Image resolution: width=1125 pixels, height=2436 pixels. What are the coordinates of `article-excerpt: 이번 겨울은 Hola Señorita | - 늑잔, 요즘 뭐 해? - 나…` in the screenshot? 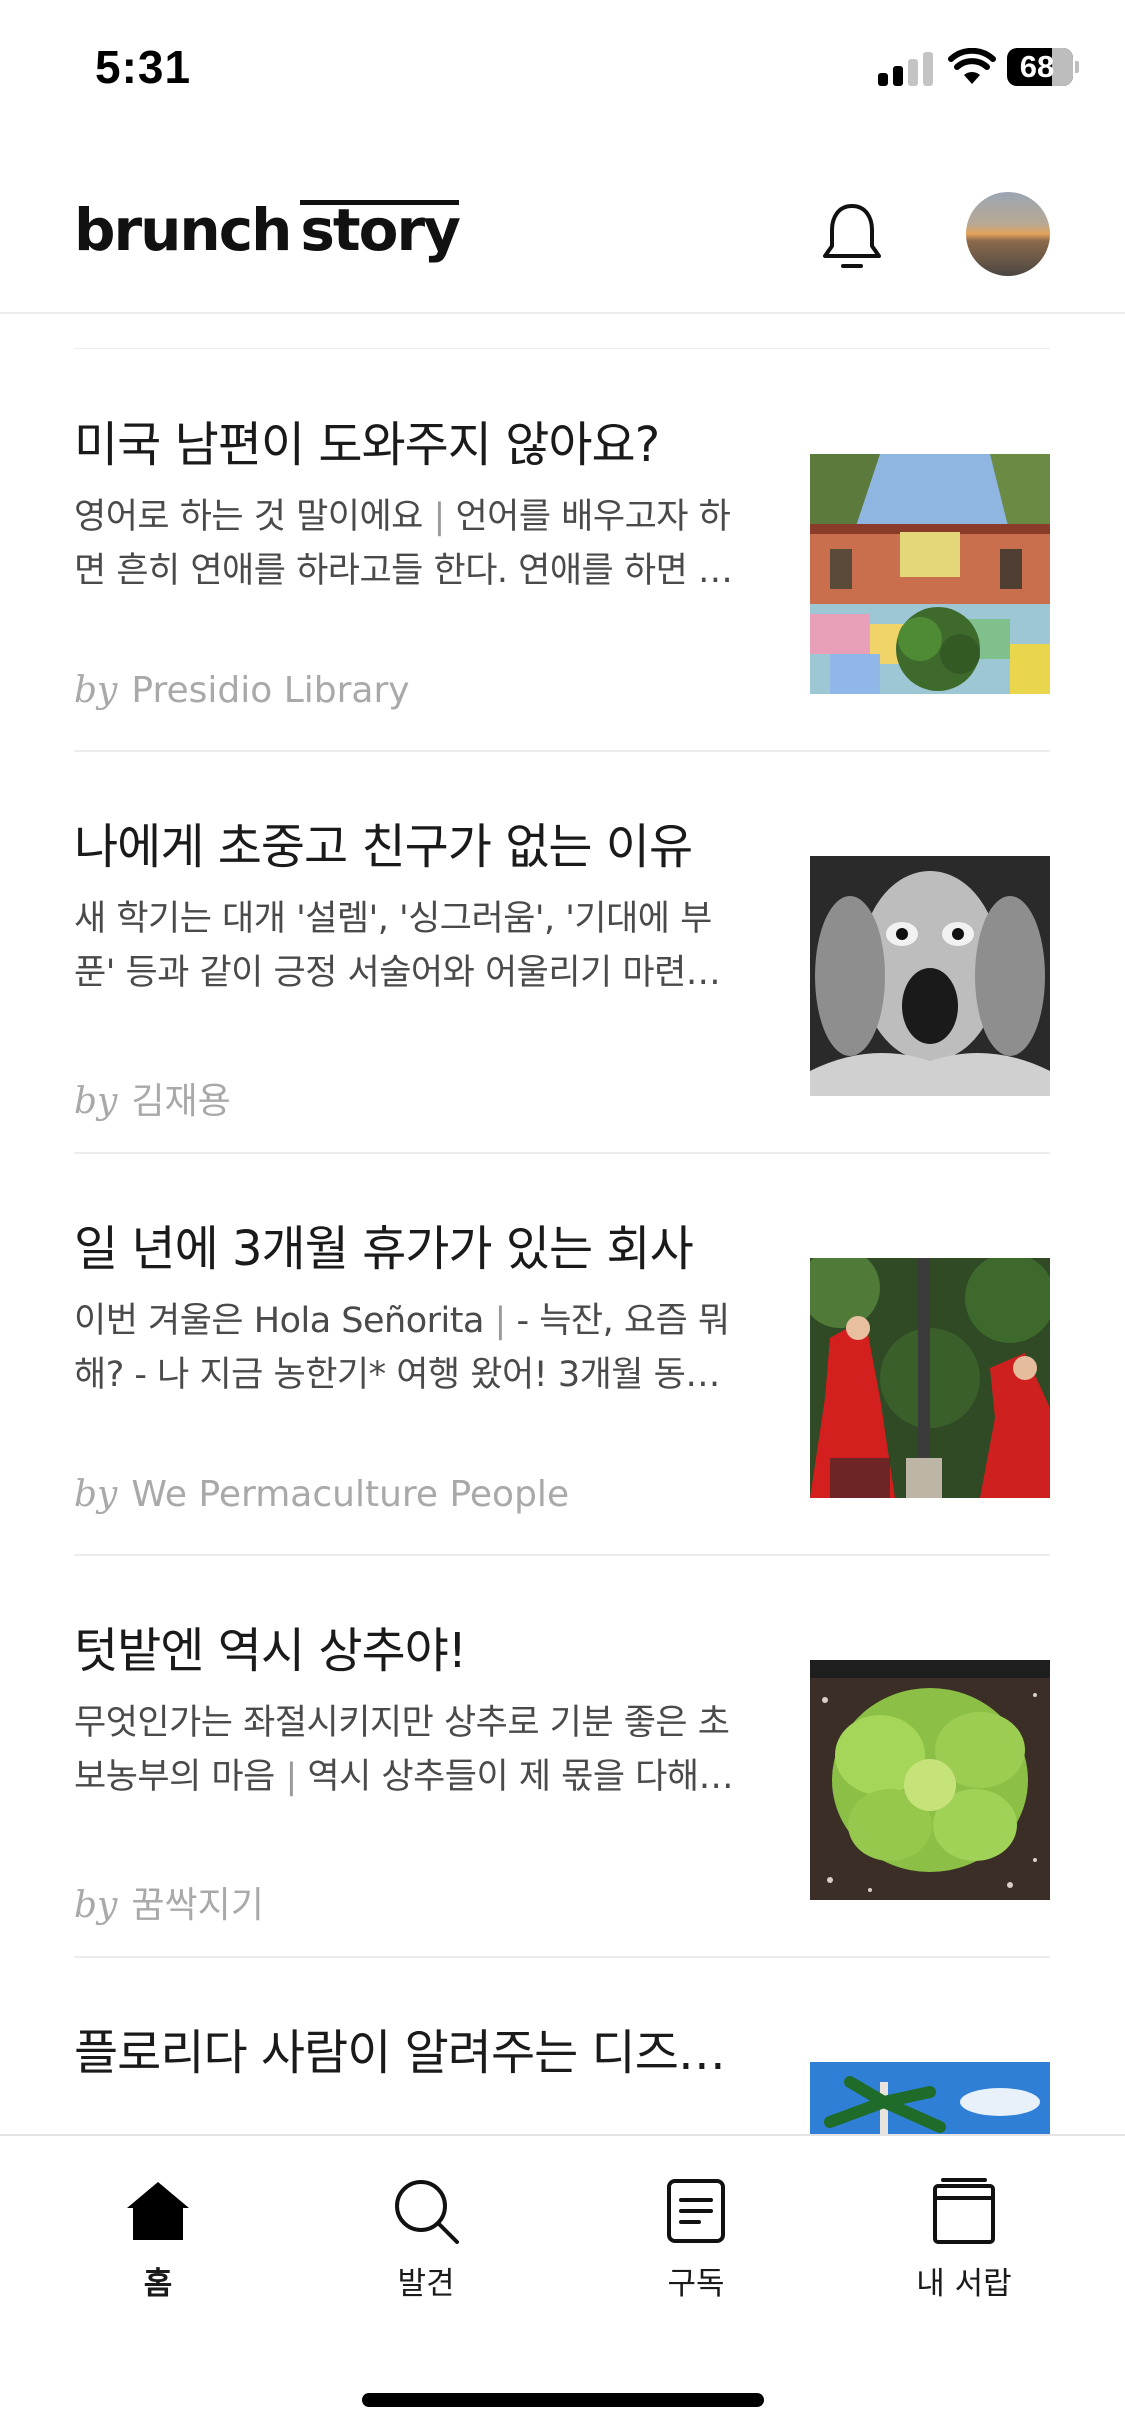 It's located at (404, 1348).